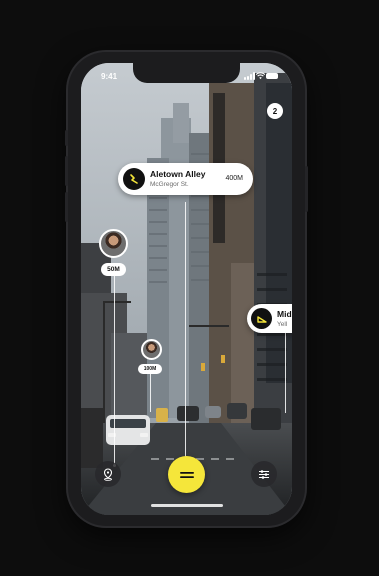 Image resolution: width=379 pixels, height=576 pixels. I want to click on place-subtitle: Yell, so click(282, 324).